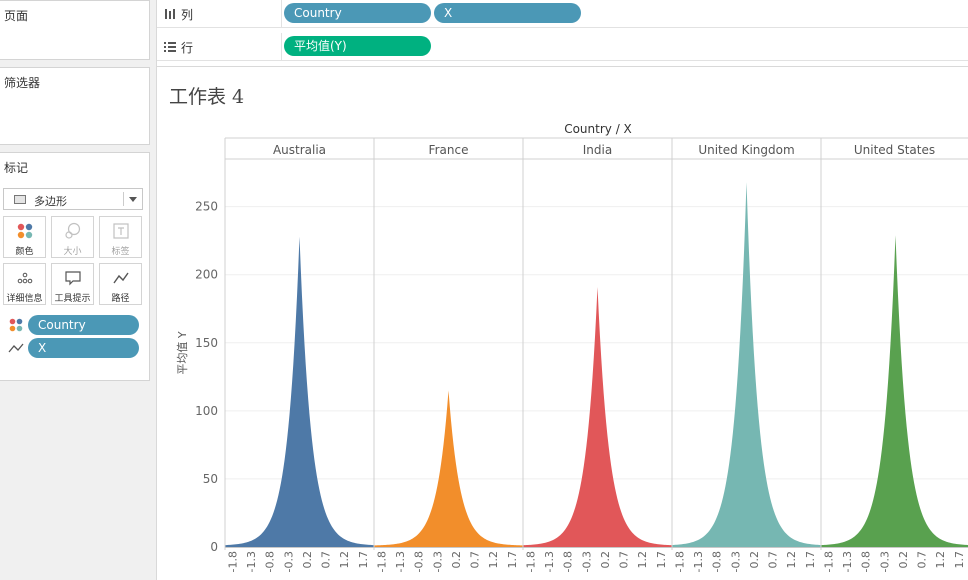 The width and height of the screenshot is (968, 580). Describe the element at coordinates (597, 150) in the screenshot. I see `panel-label: India` at that location.